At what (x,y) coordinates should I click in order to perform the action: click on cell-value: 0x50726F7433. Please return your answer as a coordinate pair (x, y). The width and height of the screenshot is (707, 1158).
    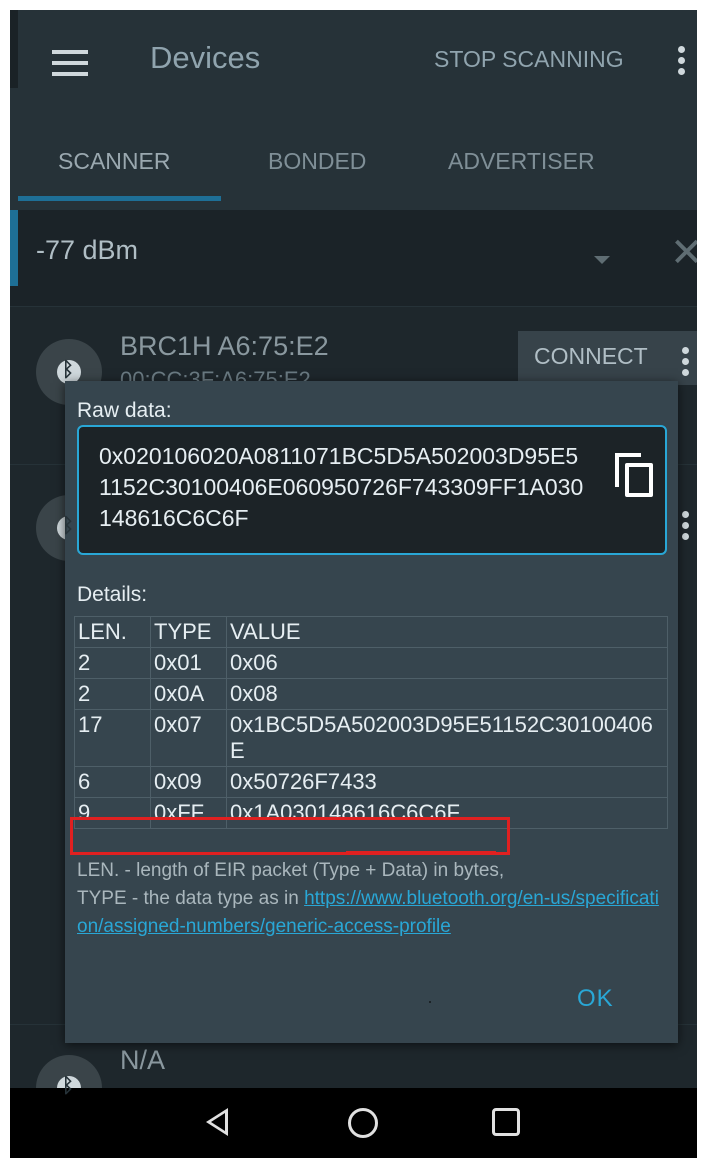
    Looking at the image, I should click on (447, 782).